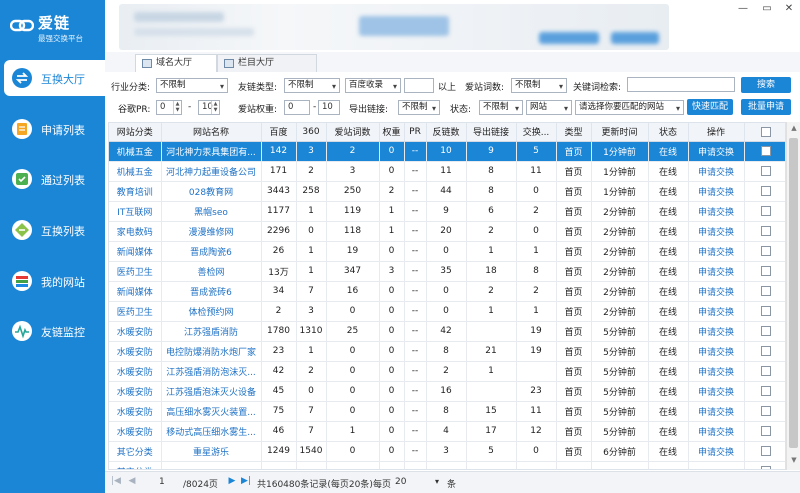 This screenshot has width=800, height=493. What do you see at coordinates (447, 451) in the screenshot?
I see `table-row: 其它分类 重星游乐 1249 1540 0 0 -- 3 5 0 首页 6分钟前 在线 申请交换` at bounding box center [447, 451].